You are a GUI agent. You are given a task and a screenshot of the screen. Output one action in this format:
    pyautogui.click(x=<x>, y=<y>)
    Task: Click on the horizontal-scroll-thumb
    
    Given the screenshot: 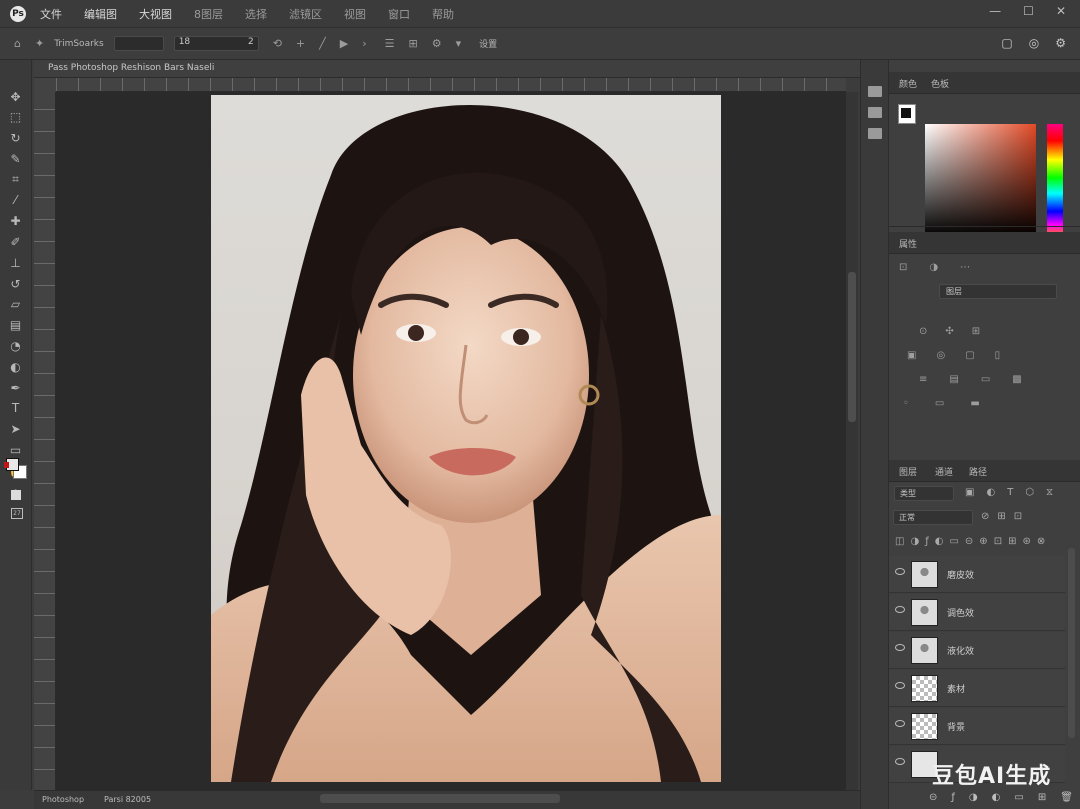 What is the action you would take?
    pyautogui.click(x=440, y=798)
    